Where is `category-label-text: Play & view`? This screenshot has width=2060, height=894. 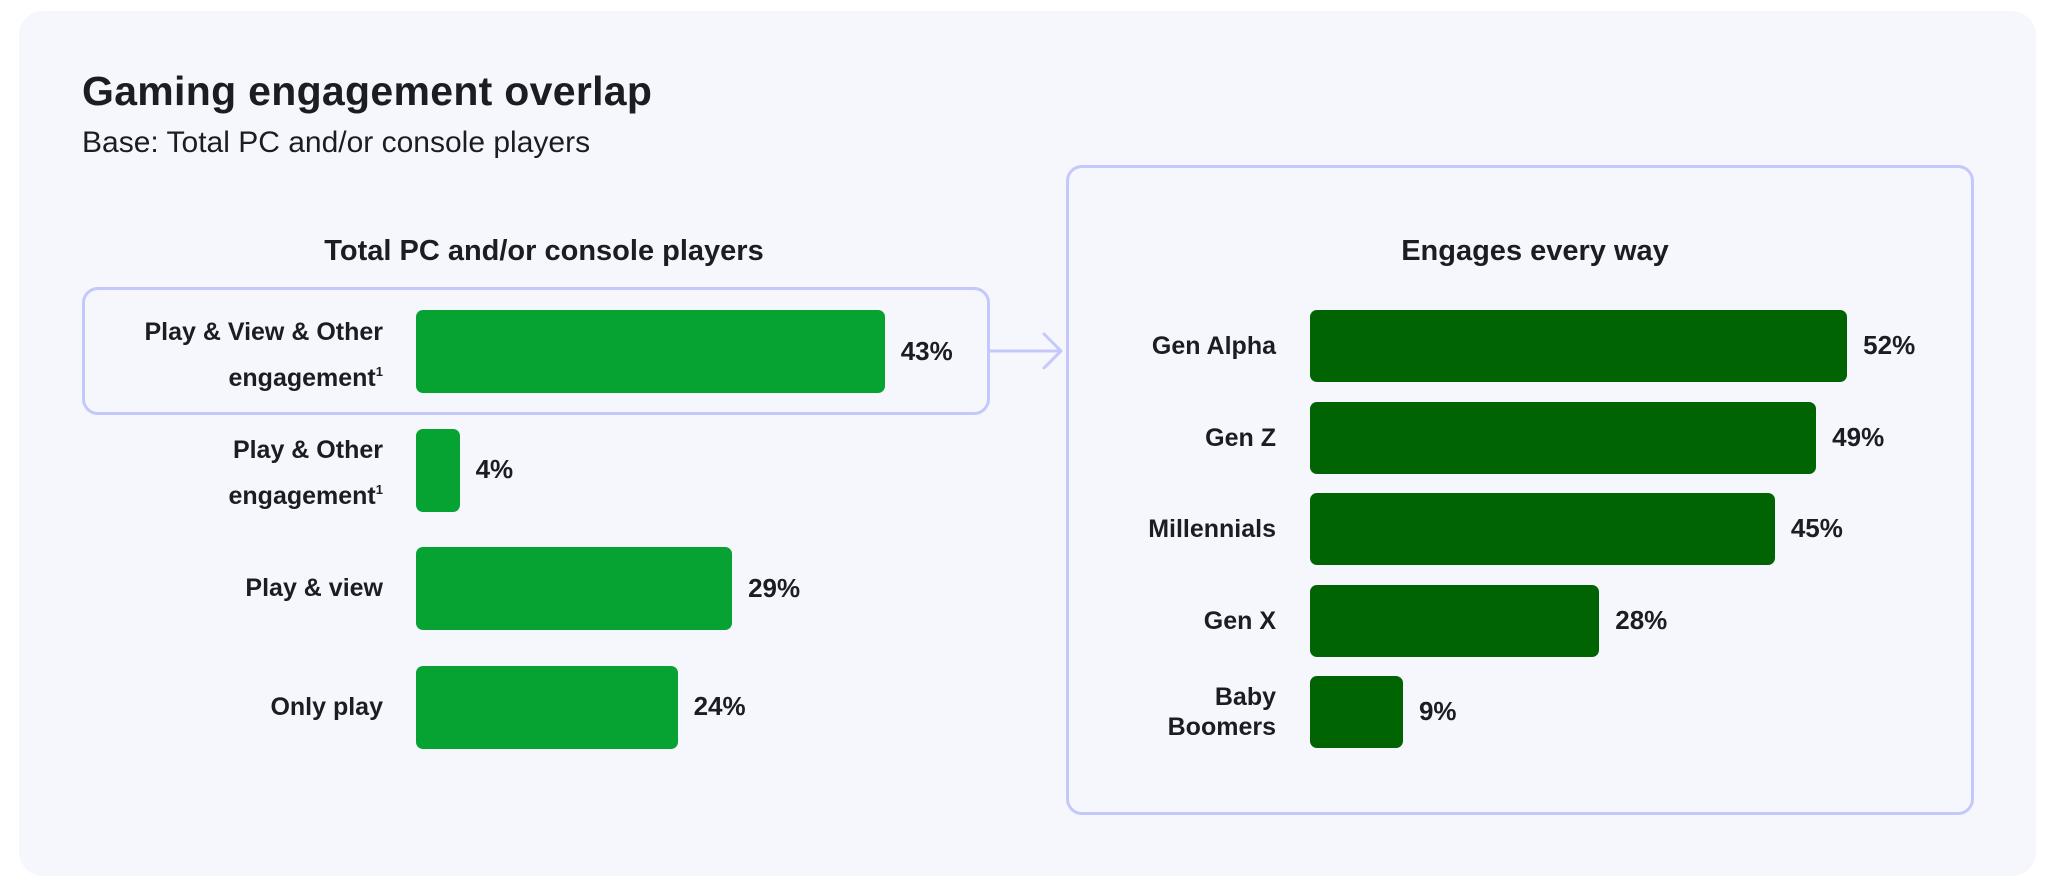
category-label-text: Play & view is located at coordinates (314, 588).